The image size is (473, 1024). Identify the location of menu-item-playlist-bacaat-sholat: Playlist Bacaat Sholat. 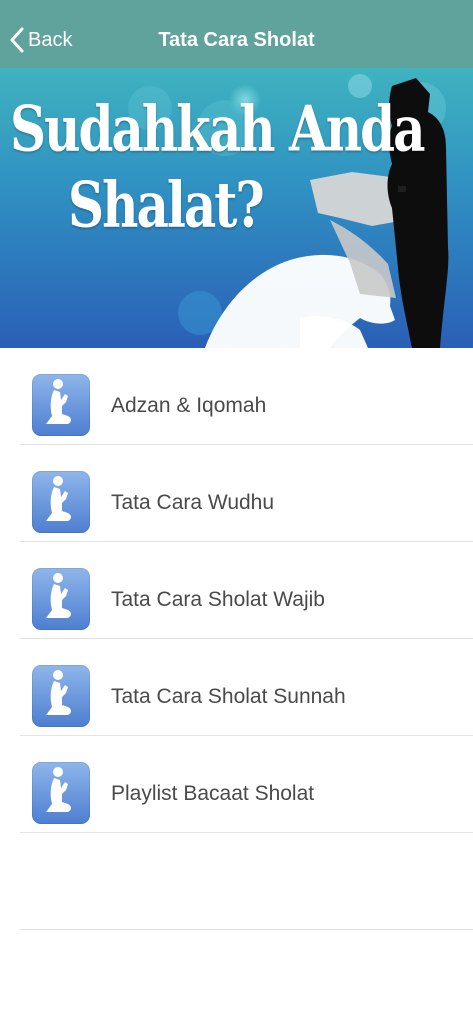
(246, 784).